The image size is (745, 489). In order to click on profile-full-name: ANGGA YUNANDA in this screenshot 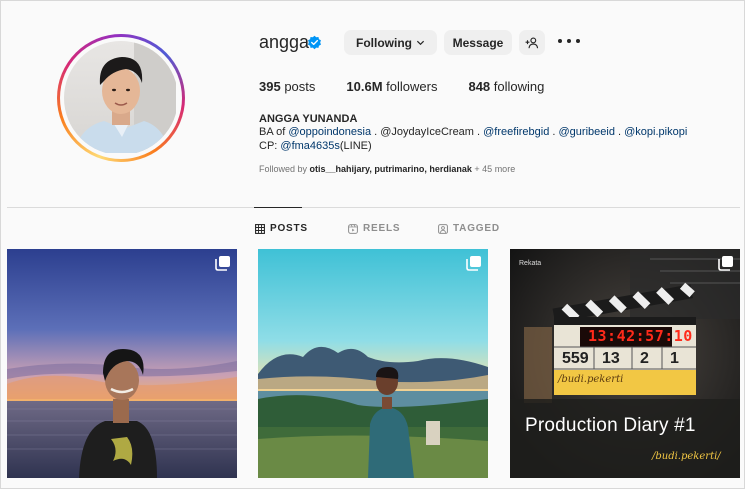, I will do `click(308, 119)`.